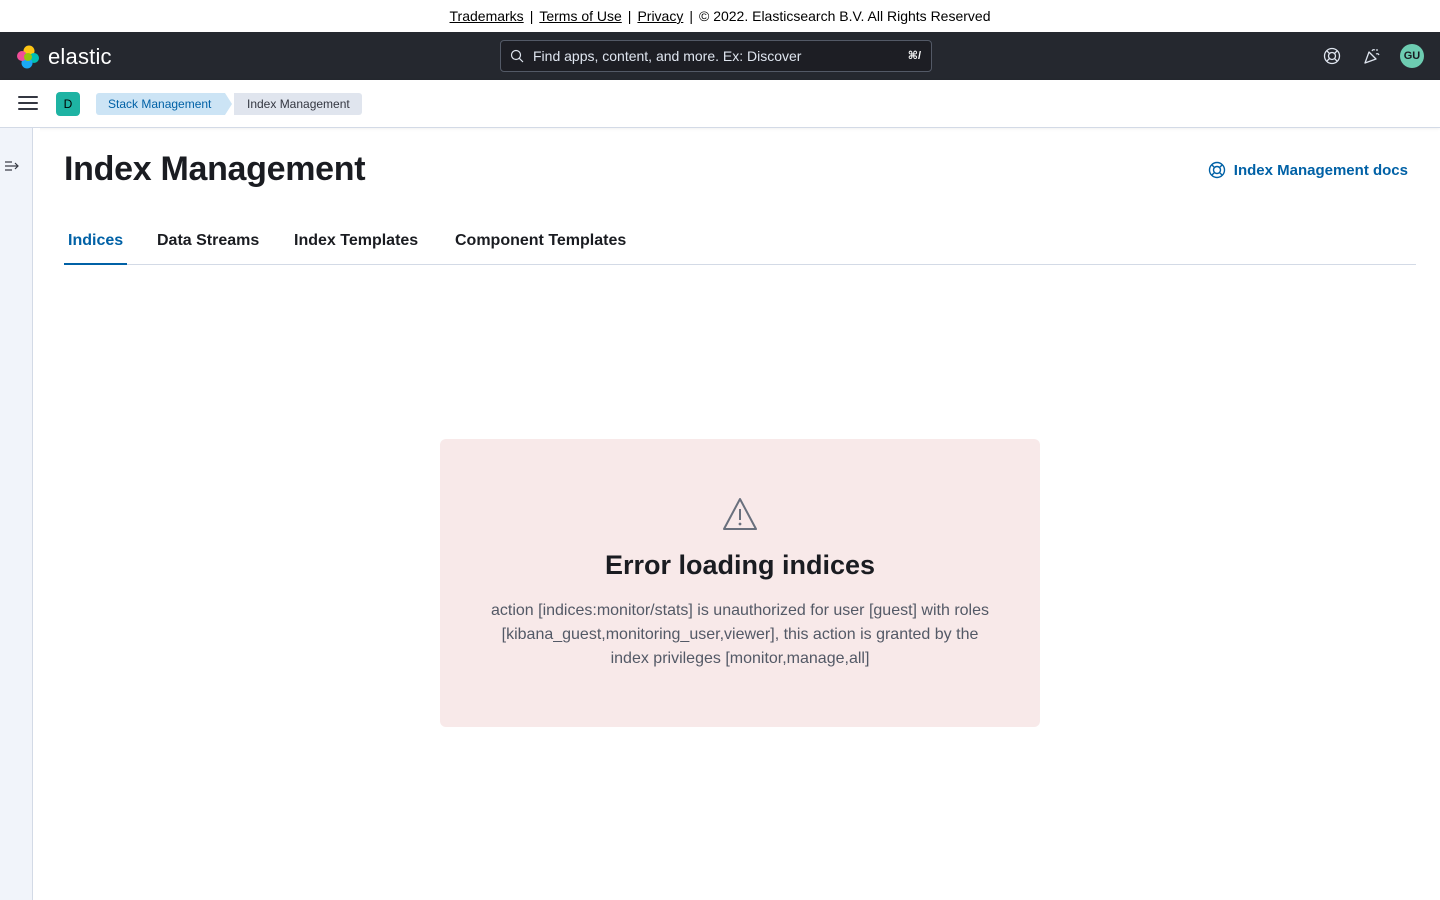 The height and width of the screenshot is (900, 1440). I want to click on top-header: elastic ⌘/ GU, so click(720, 56).